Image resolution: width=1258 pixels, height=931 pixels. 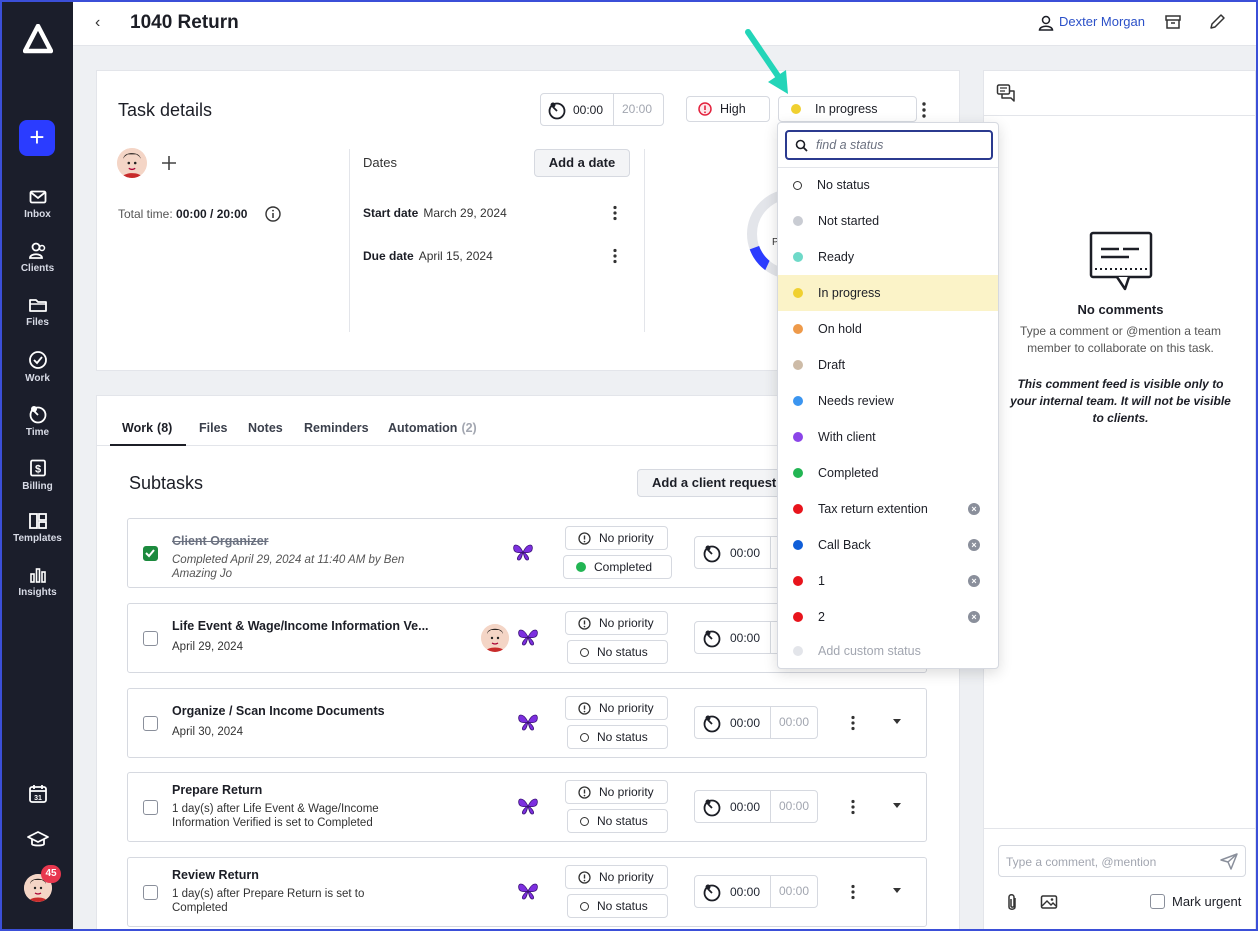 What do you see at coordinates (38, 840) in the screenshot?
I see `academy-icon` at bounding box center [38, 840].